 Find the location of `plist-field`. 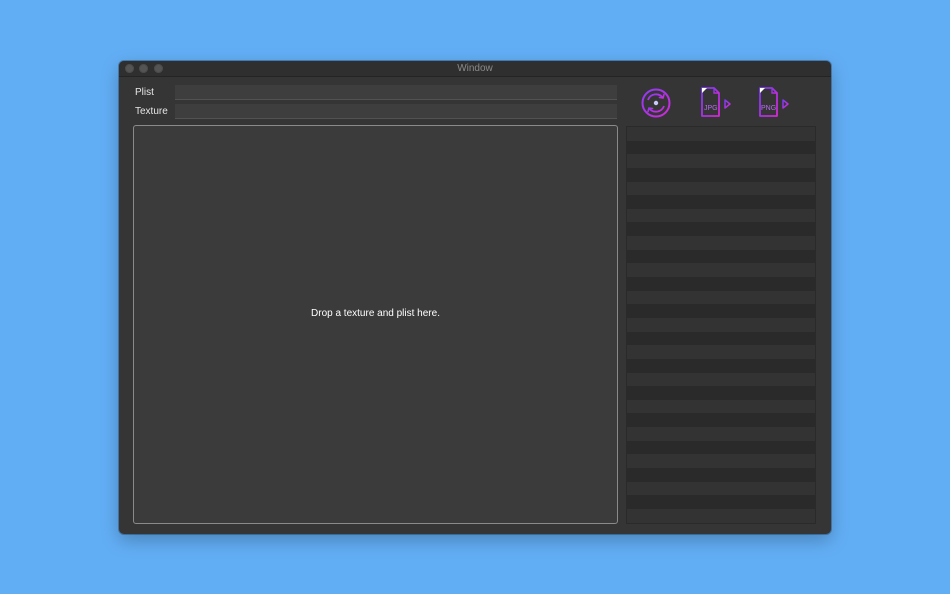

plist-field is located at coordinates (396, 92).